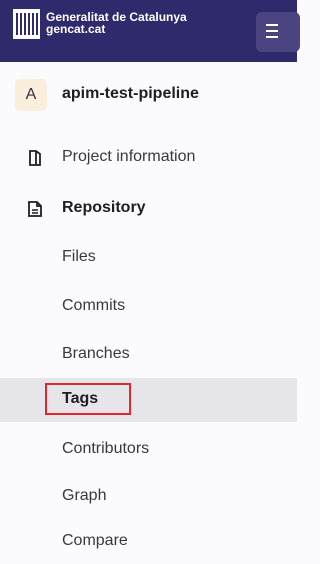 The image size is (320, 564). I want to click on repository-icon, so click(35, 209).